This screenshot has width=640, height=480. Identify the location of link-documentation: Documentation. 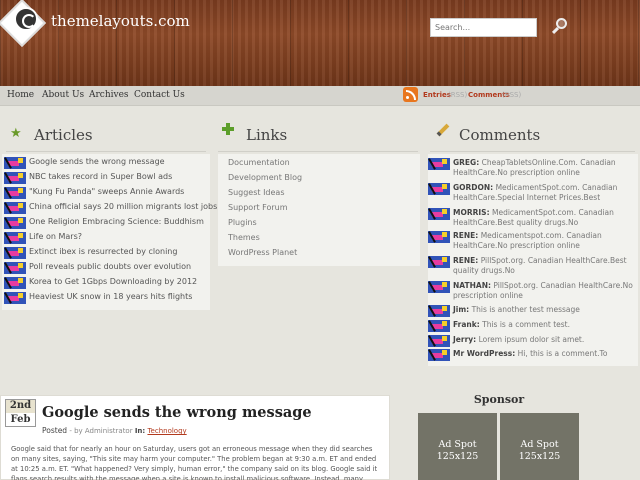
(259, 162).